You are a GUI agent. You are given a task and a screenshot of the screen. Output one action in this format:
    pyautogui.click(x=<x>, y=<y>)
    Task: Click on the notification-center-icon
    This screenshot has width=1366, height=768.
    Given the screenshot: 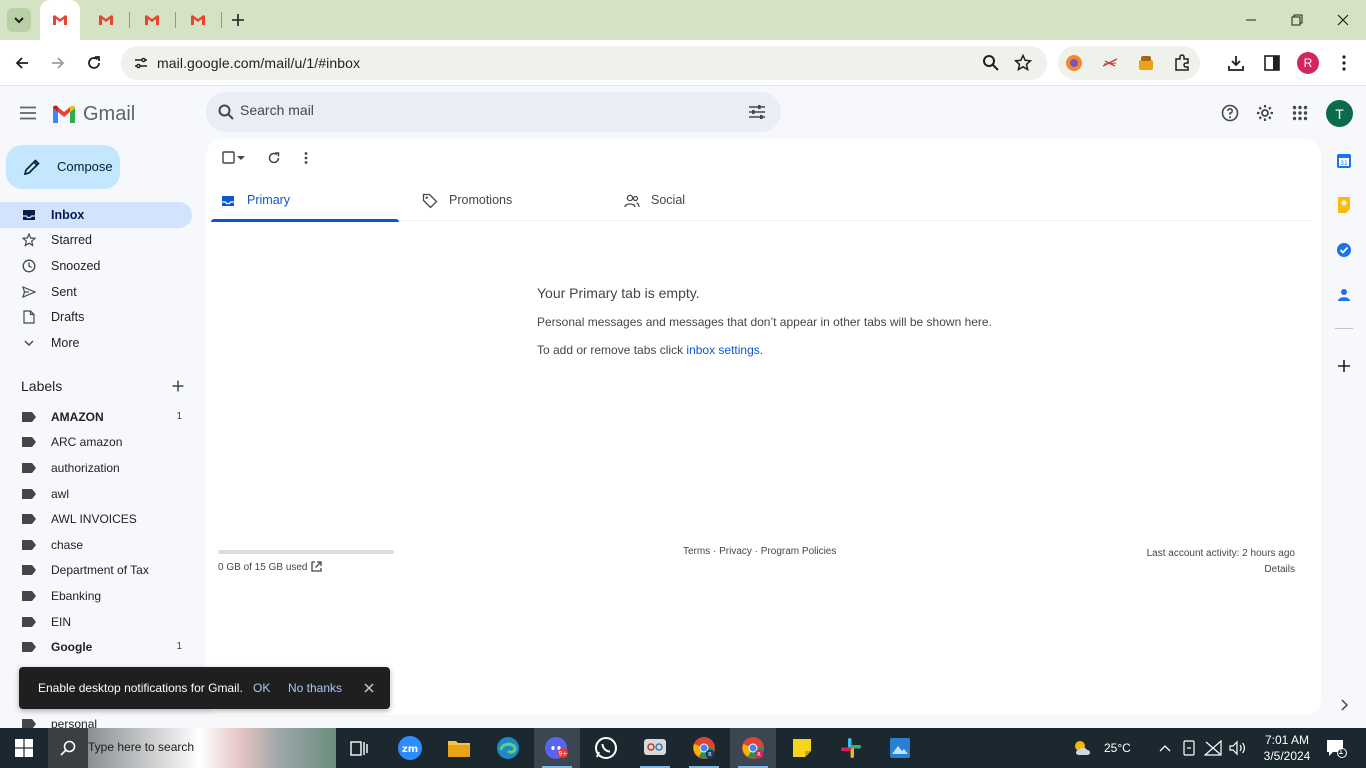 What is the action you would take?
    pyautogui.click(x=1336, y=748)
    